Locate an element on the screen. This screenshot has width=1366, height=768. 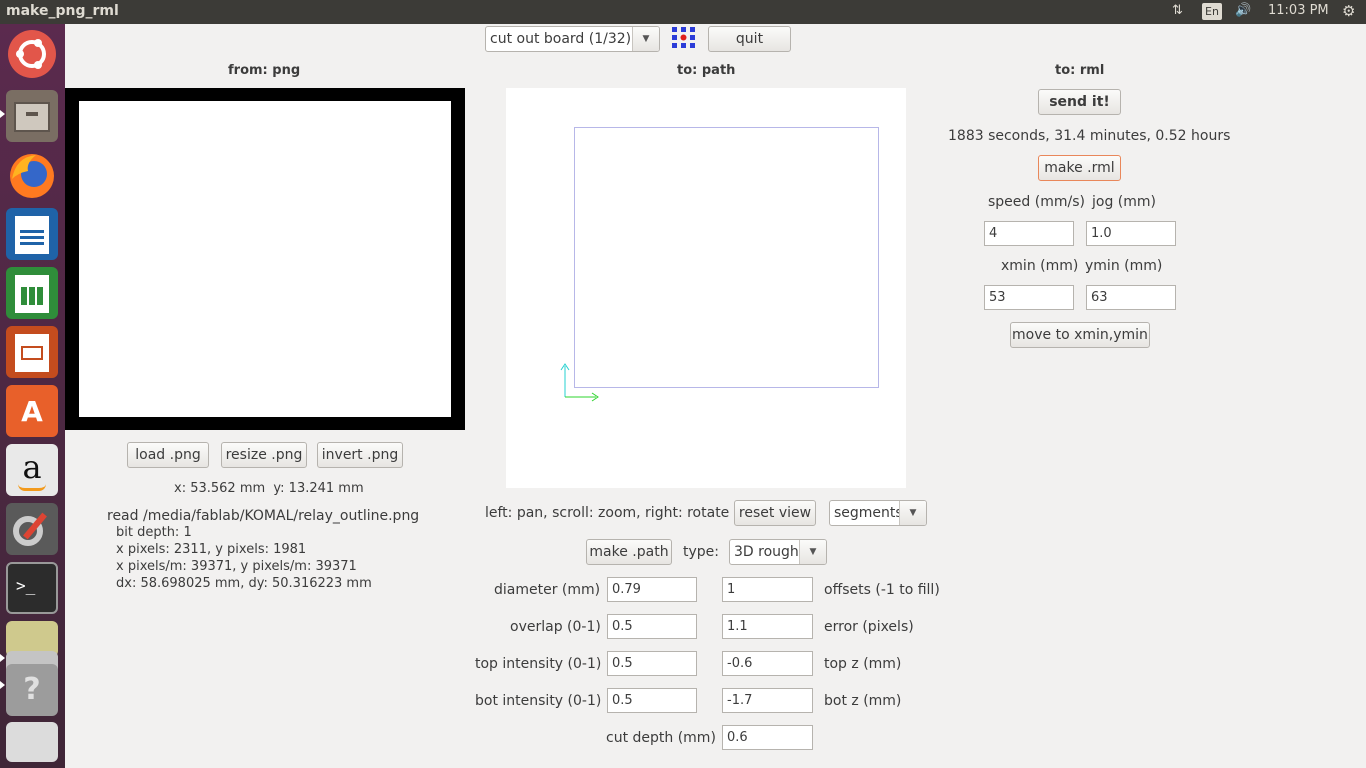
view-help-text: left: pan, scroll: zoom, right: rotate is located at coordinates (607, 513).